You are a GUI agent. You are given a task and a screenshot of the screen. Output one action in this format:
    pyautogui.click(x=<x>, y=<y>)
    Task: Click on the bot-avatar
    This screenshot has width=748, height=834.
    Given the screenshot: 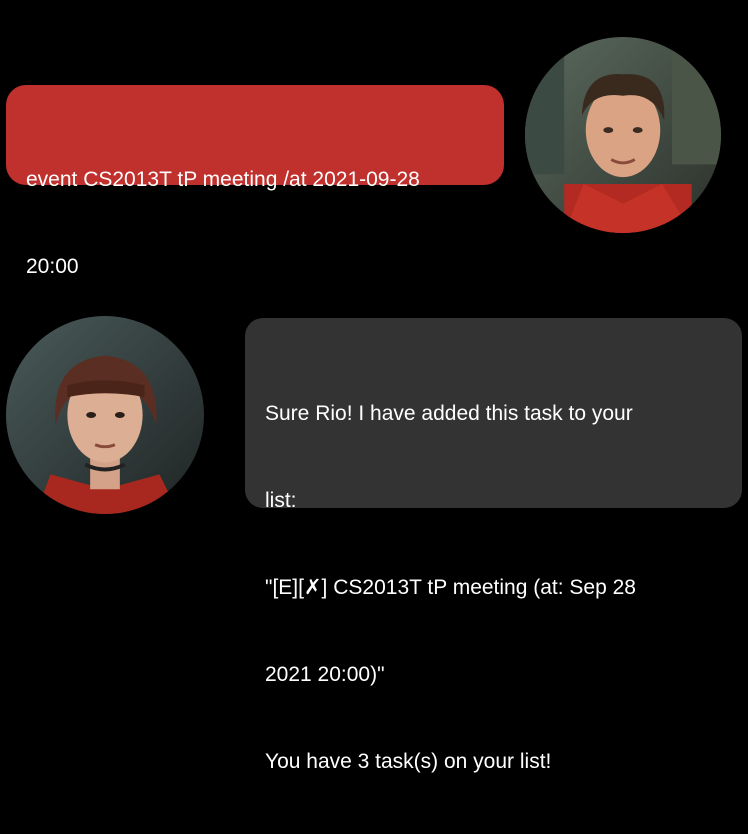 What is the action you would take?
    pyautogui.click(x=105, y=415)
    